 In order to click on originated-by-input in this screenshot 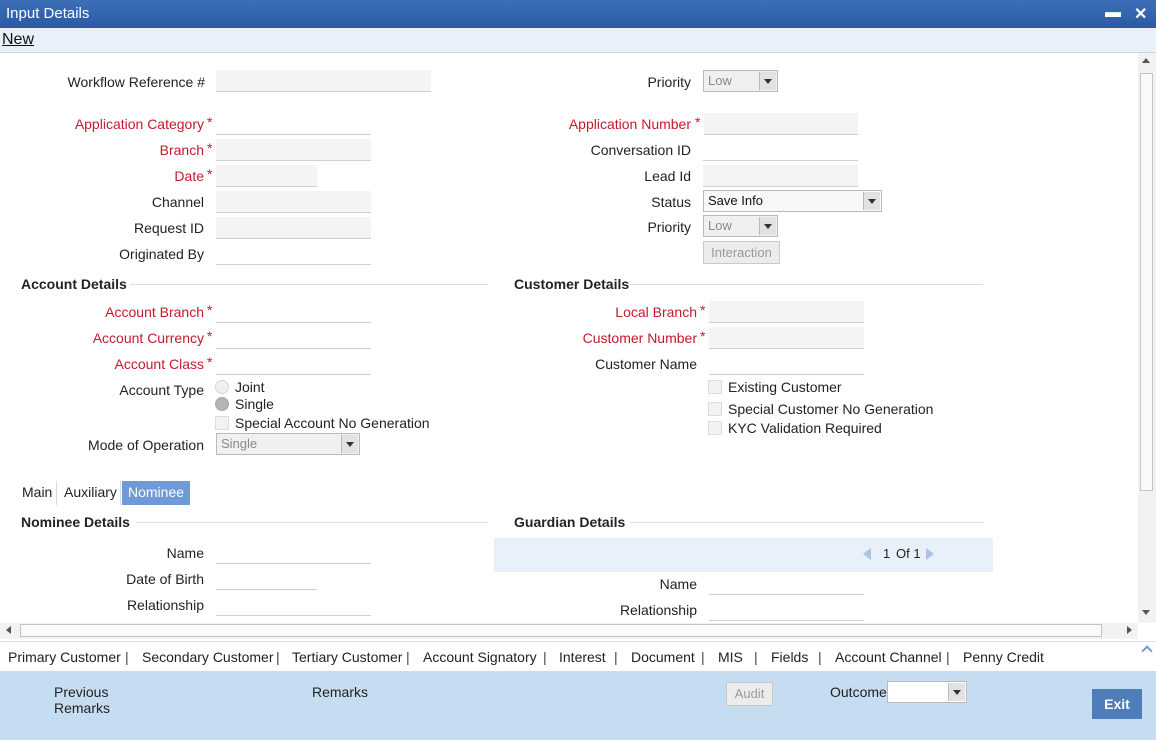, I will do `click(293, 254)`.